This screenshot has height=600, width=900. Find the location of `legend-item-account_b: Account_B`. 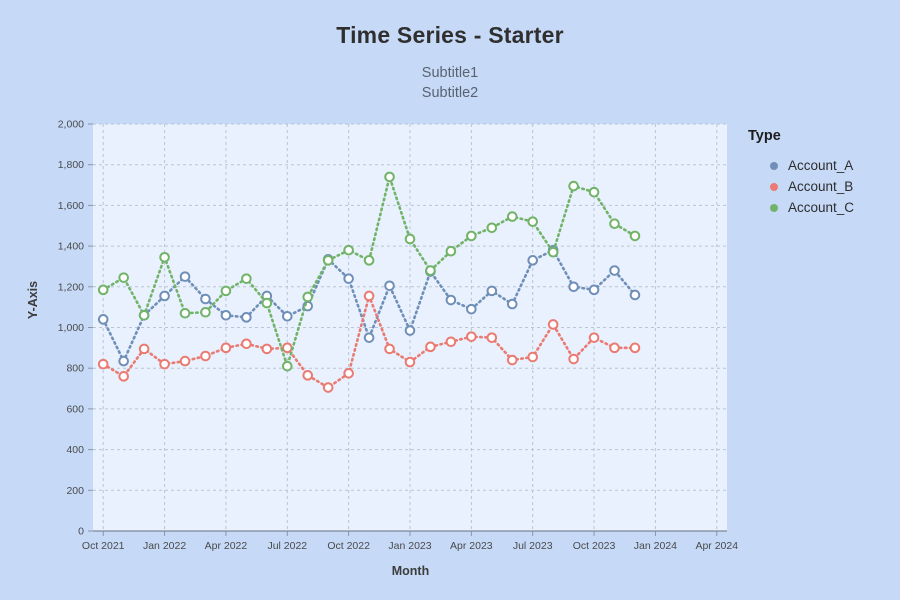

legend-item-account_b: Account_B is located at coordinates (831, 186).